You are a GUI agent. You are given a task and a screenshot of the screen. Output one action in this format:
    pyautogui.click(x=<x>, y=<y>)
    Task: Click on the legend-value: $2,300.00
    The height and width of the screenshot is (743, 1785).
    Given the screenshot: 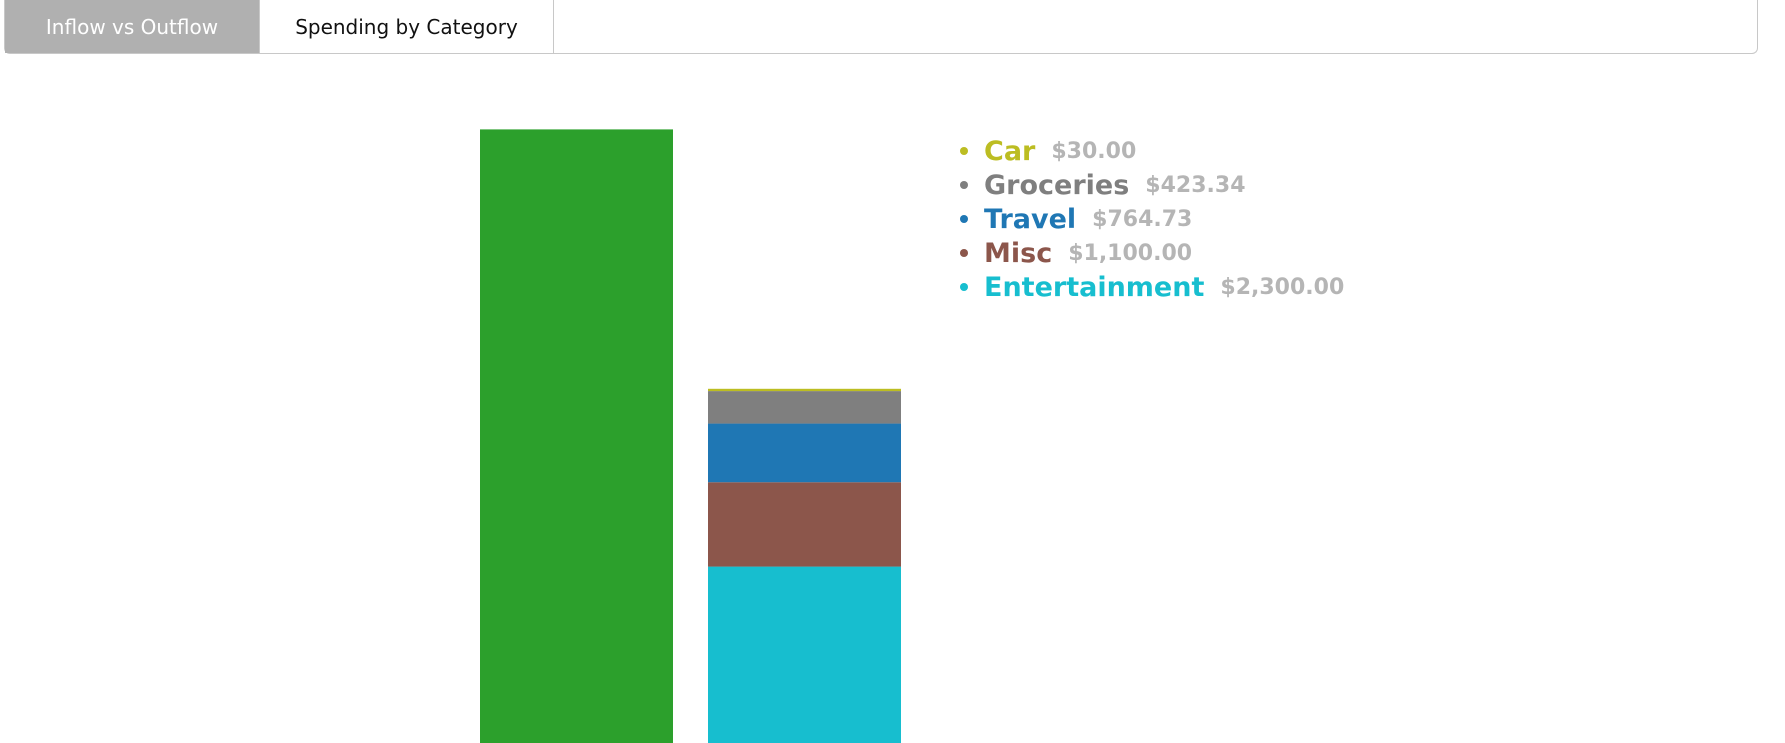 What is the action you would take?
    pyautogui.click(x=1282, y=287)
    